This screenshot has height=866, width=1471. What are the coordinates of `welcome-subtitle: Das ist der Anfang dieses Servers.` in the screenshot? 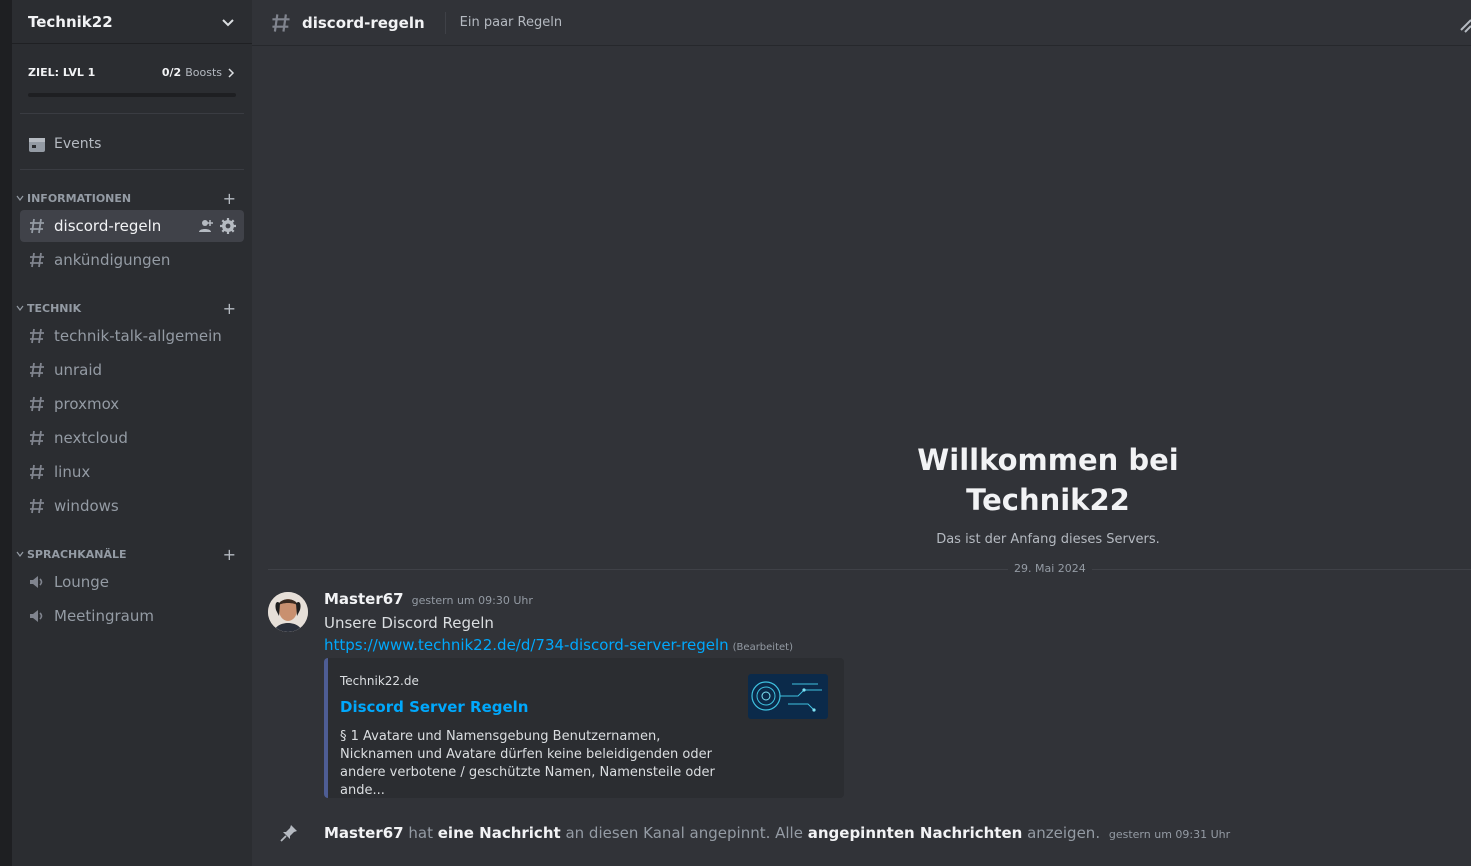 It's located at (1048, 539).